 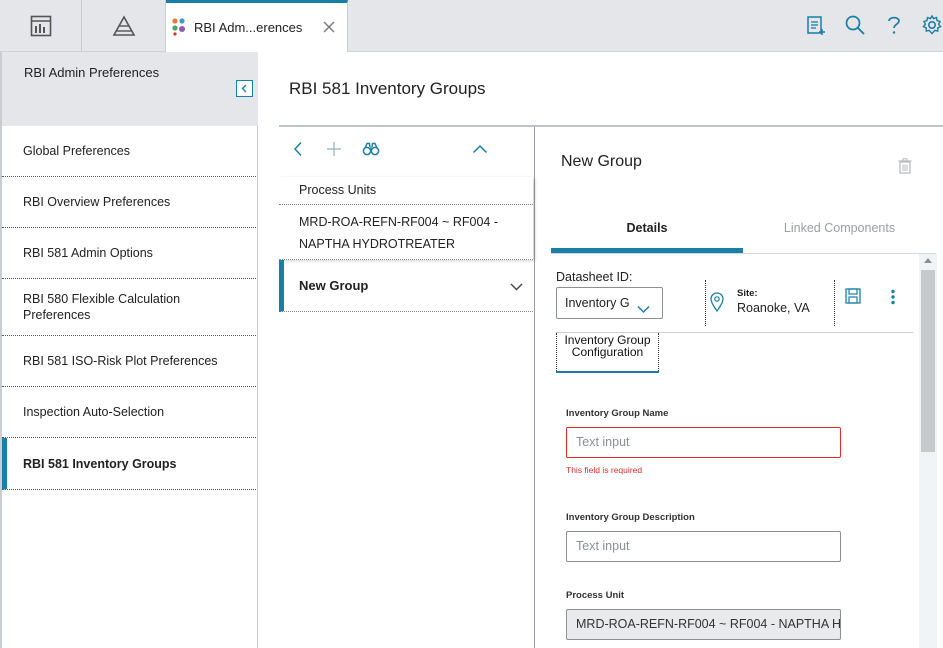 What do you see at coordinates (594, 277) in the screenshot?
I see `datasheet-id-label: Datasheet ID:` at bounding box center [594, 277].